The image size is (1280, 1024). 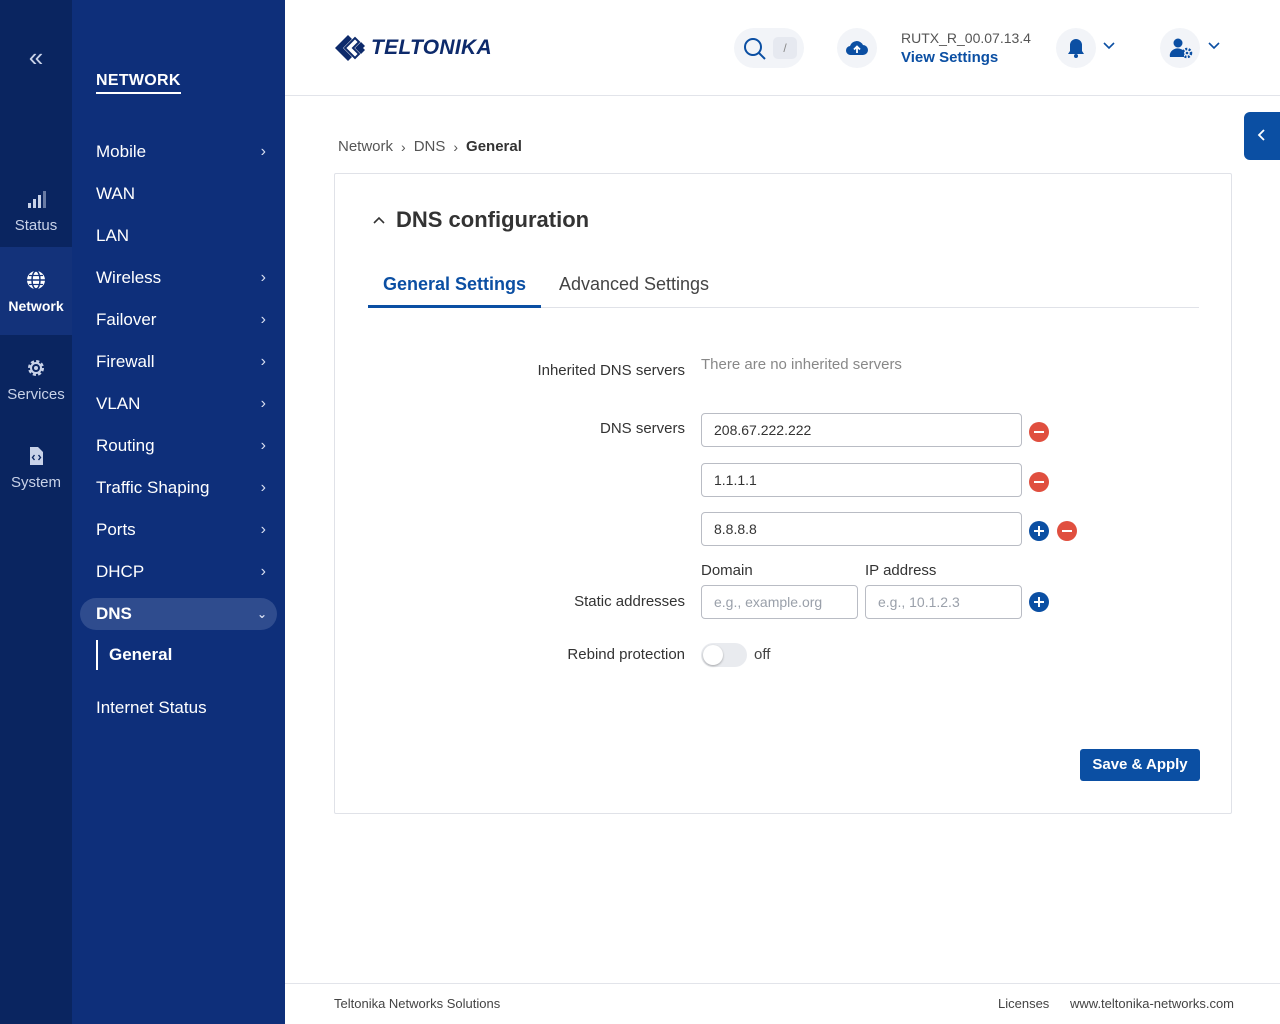 What do you see at coordinates (125, 361) in the screenshot?
I see `subnav-label: Firewall` at bounding box center [125, 361].